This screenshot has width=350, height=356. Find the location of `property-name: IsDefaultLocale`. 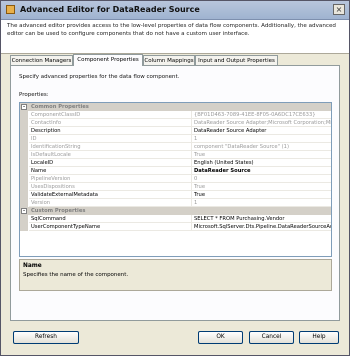

property-name: IsDefaultLocale is located at coordinates (110, 155).